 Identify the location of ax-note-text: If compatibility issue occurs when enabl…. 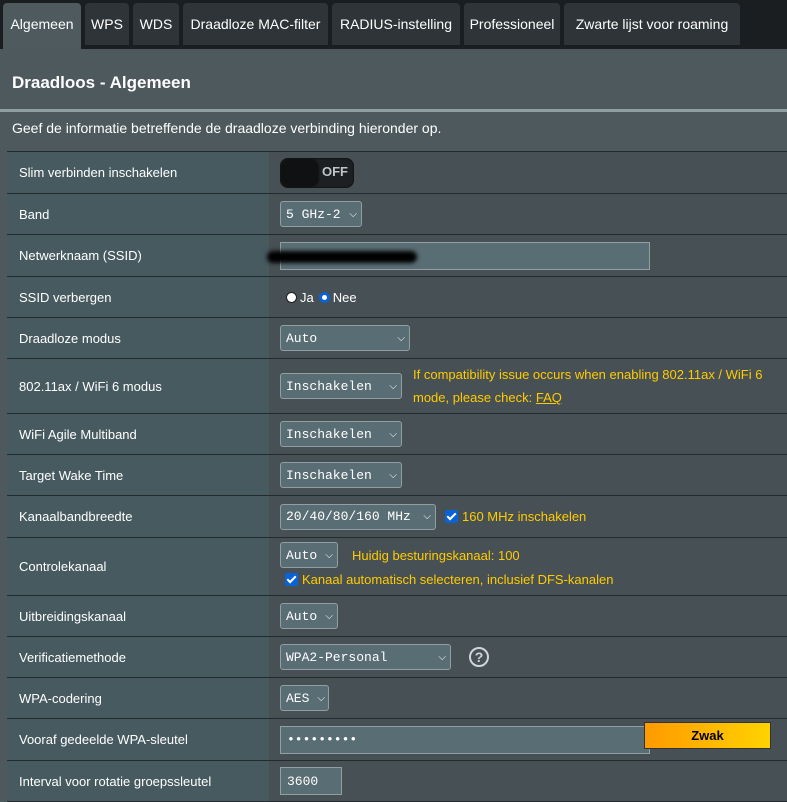
(588, 386).